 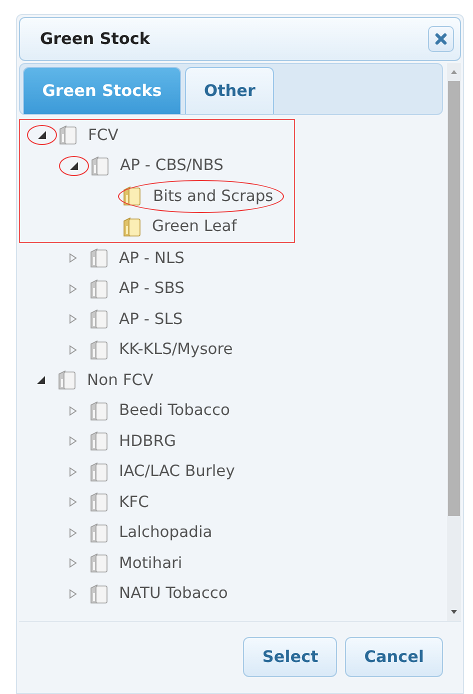 I want to click on tab: Other, so click(x=229, y=90).